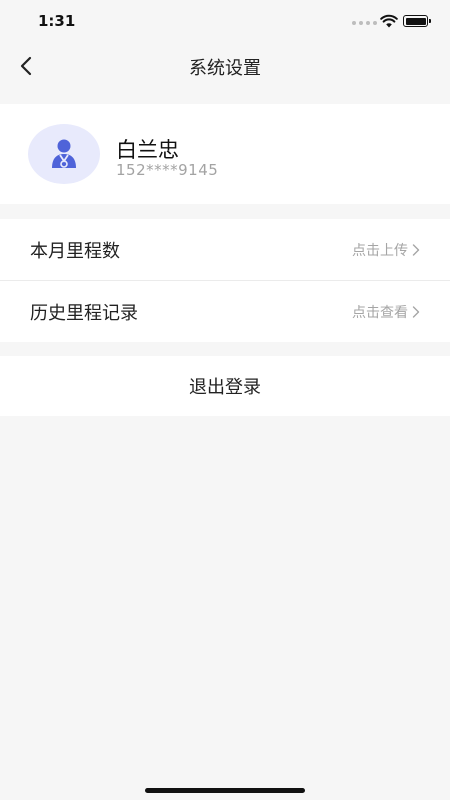 This screenshot has height=800, width=450. I want to click on view-link: 点击查看, so click(380, 312).